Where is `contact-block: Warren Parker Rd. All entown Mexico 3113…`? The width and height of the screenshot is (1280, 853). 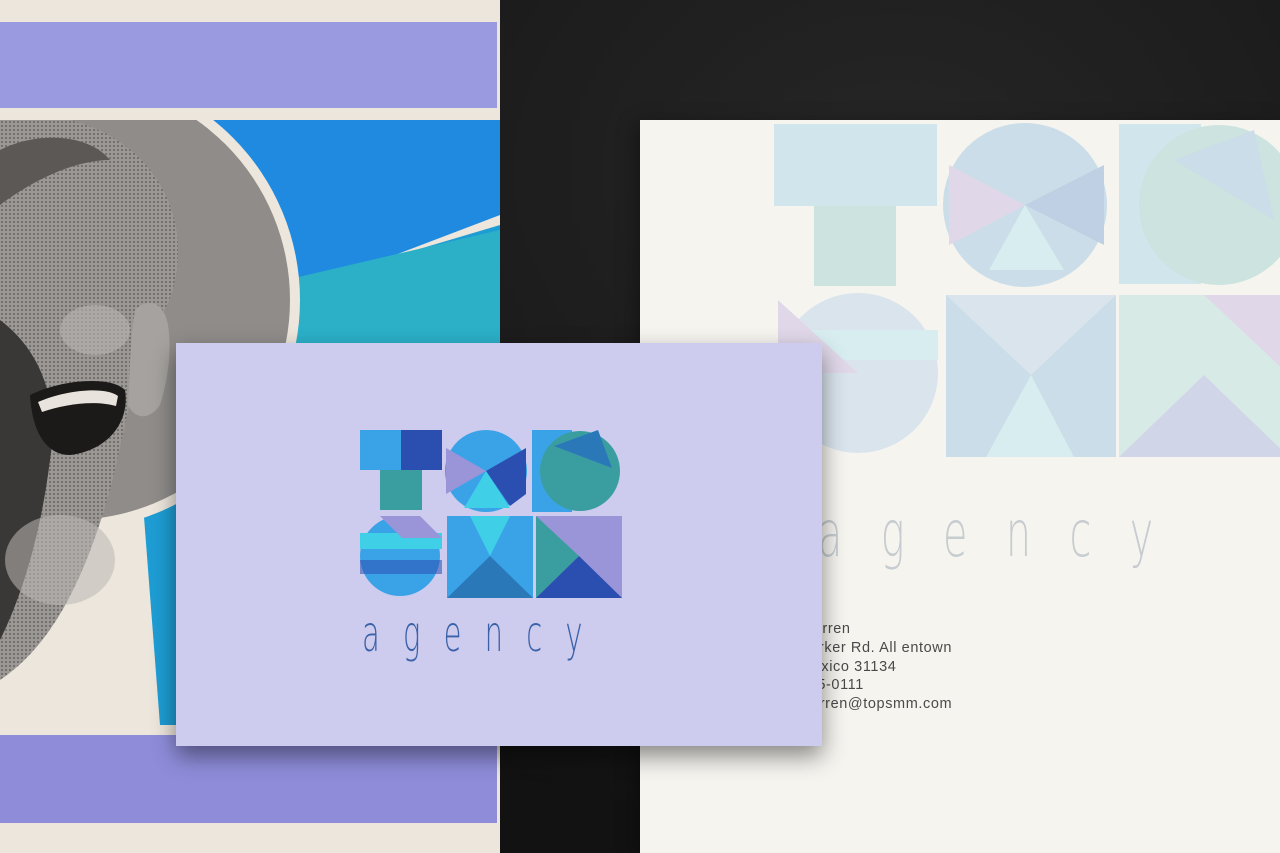
contact-block: Warren Parker Rd. All entown Mexico 3113… is located at coordinates (876, 667).